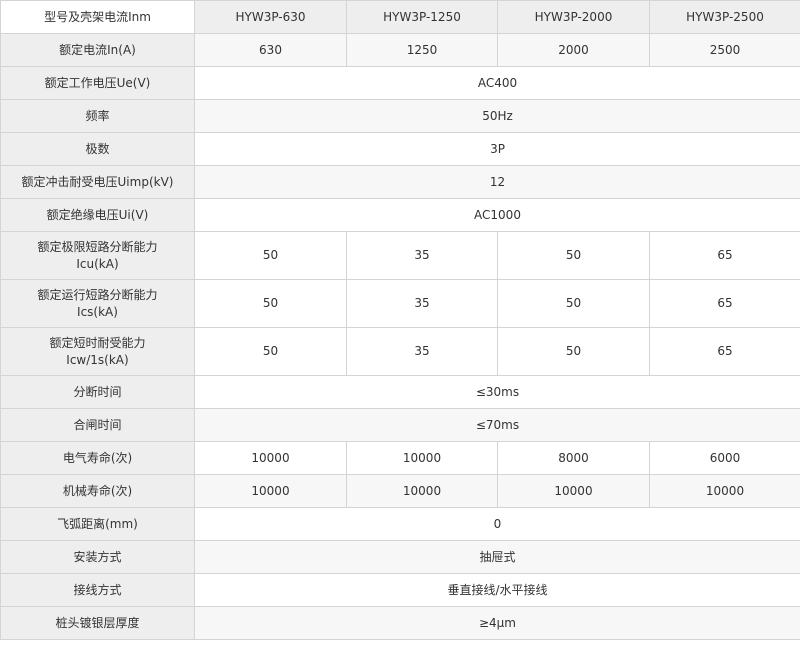 The width and height of the screenshot is (800, 653). What do you see at coordinates (422, 17) in the screenshot?
I see `model-header: HYW3P-1250` at bounding box center [422, 17].